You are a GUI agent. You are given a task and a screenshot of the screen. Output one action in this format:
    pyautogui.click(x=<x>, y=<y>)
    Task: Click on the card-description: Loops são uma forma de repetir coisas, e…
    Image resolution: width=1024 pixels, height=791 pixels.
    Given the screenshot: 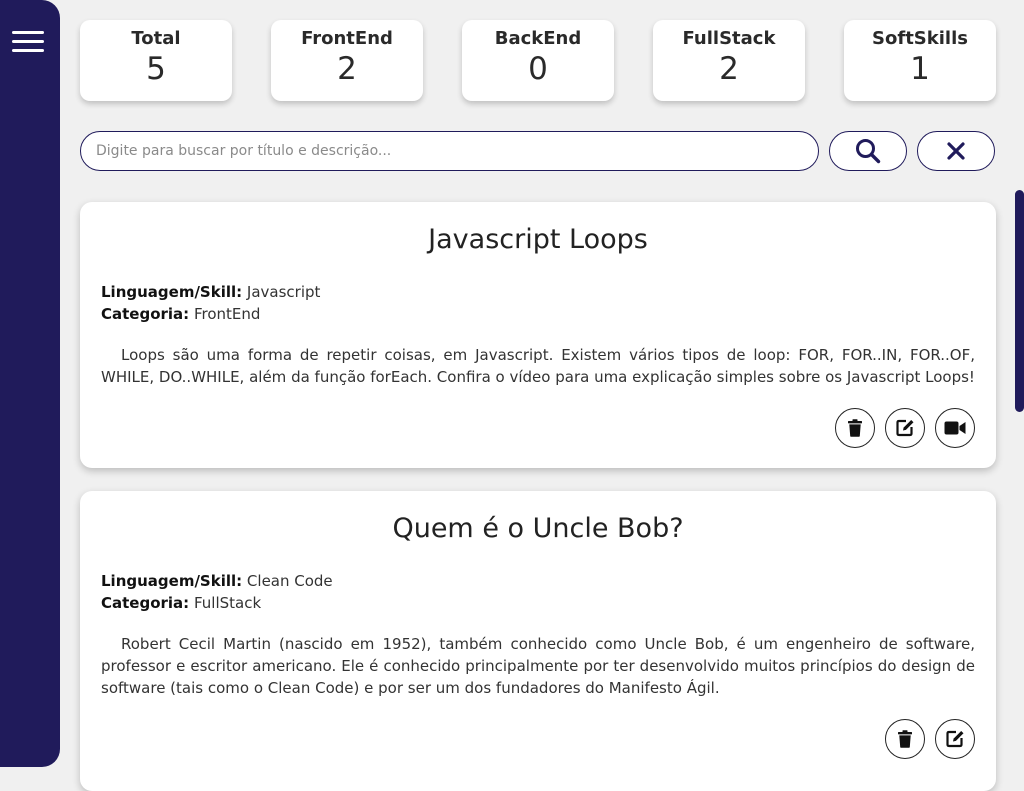 What is the action you would take?
    pyautogui.click(x=538, y=366)
    